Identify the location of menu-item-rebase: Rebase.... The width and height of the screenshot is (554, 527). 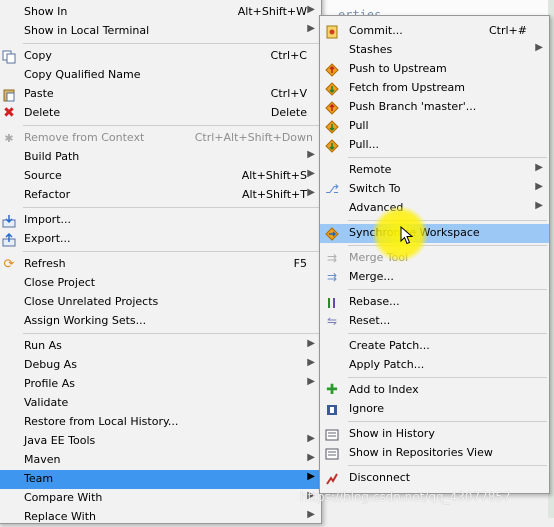
(434, 302).